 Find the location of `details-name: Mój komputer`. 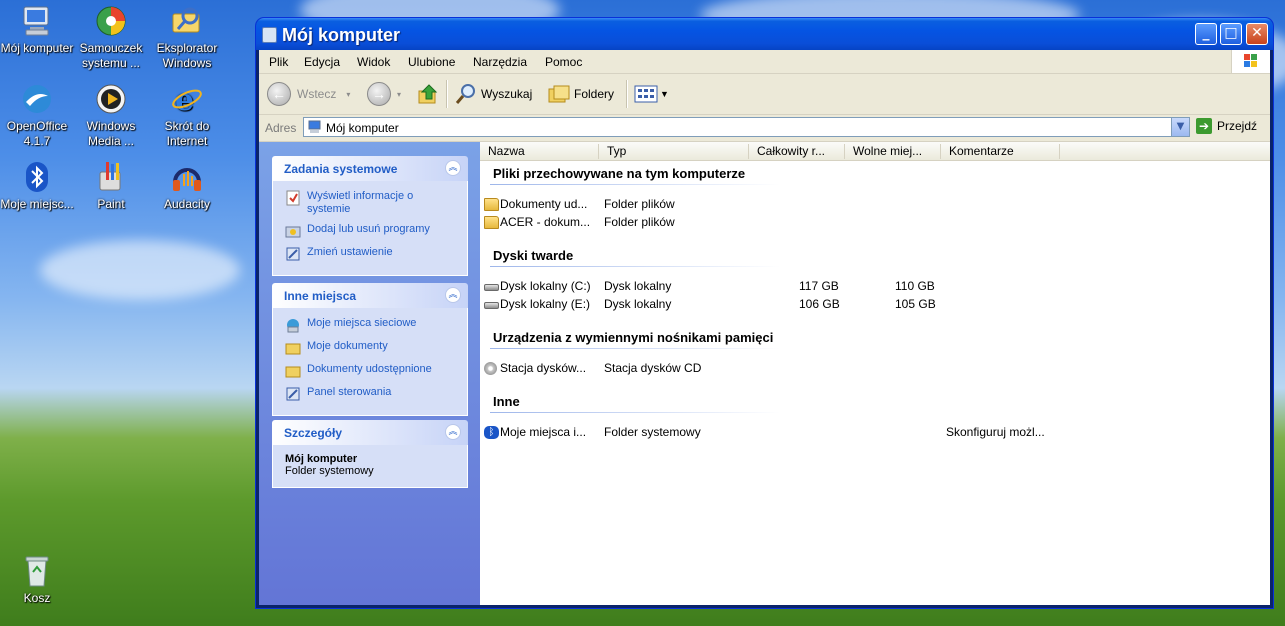

details-name: Mój komputer is located at coordinates (321, 459).